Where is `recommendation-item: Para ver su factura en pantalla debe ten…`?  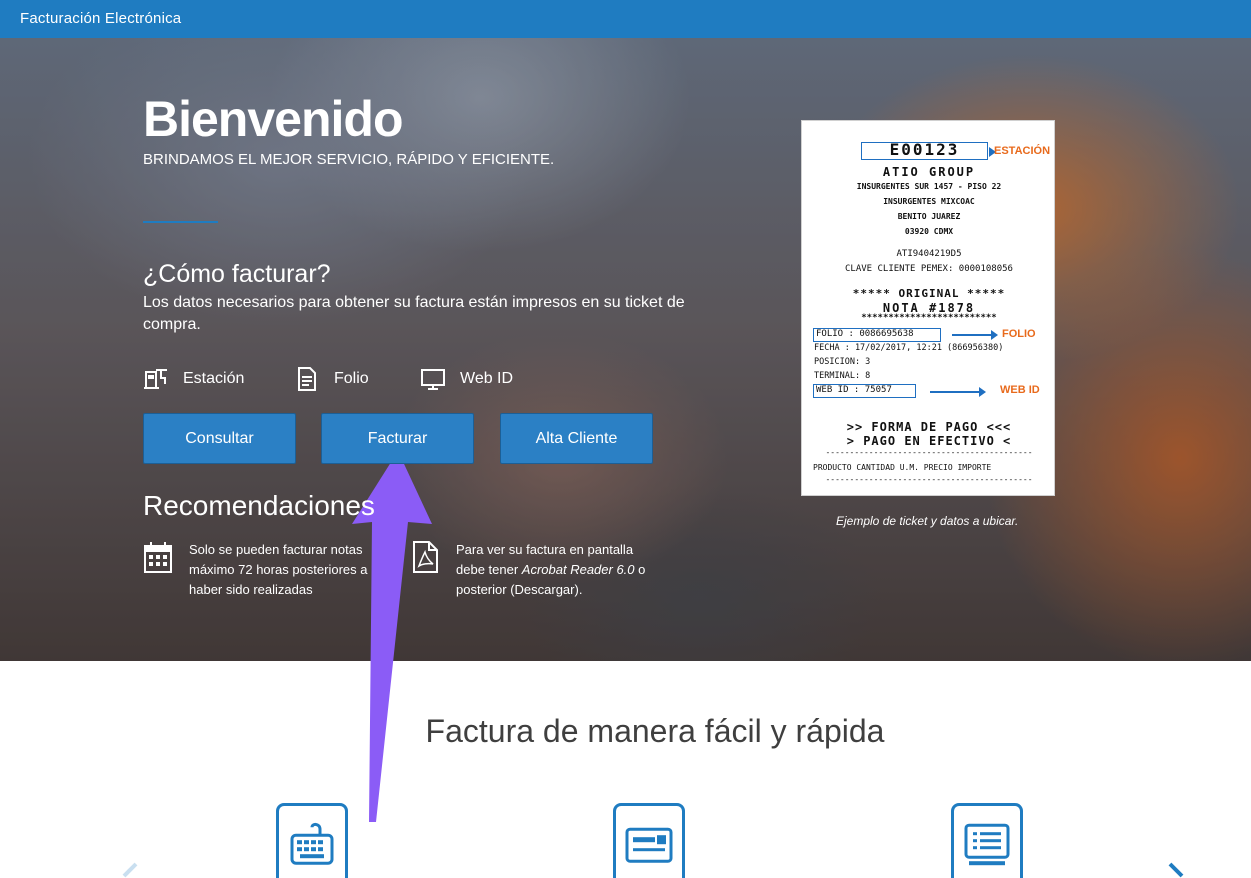
recommendation-item: Para ver su factura en pantalla debe ten… is located at coordinates (532, 570).